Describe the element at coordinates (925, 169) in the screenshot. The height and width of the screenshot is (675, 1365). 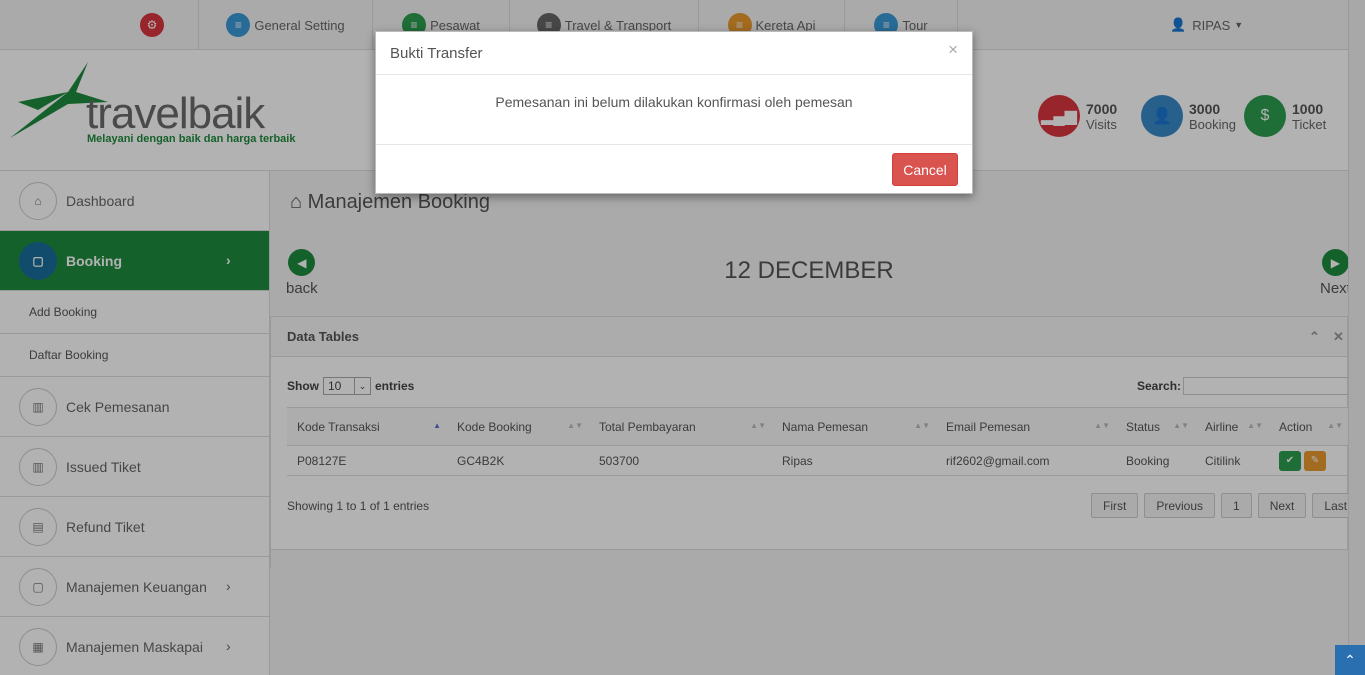
I see `cancel-button: Cancel` at that location.